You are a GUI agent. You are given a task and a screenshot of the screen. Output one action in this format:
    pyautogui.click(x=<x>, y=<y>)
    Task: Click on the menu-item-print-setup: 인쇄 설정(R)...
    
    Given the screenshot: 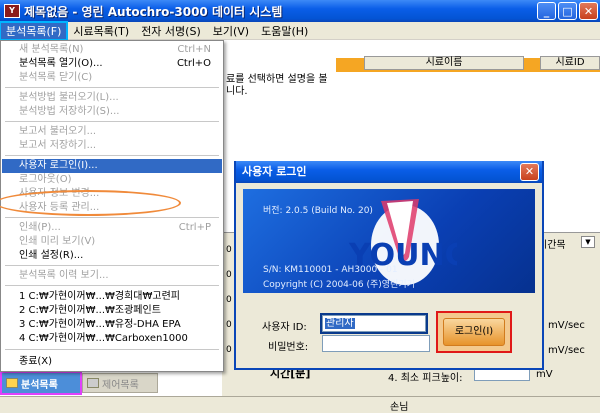 What is the action you would take?
    pyautogui.click(x=119, y=256)
    